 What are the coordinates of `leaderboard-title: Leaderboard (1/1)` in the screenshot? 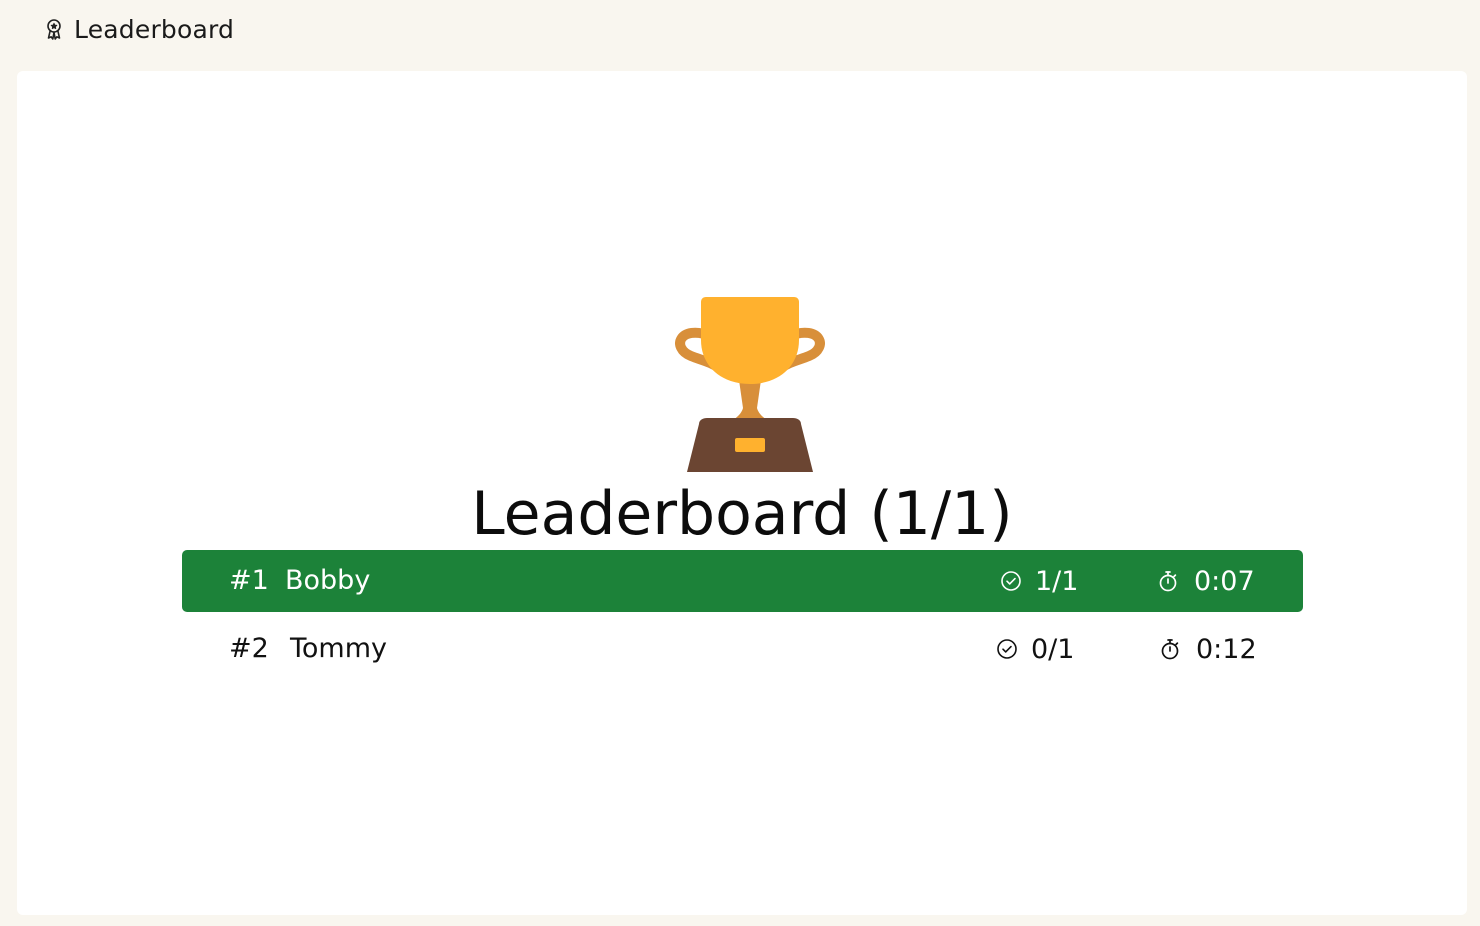 It's located at (742, 514).